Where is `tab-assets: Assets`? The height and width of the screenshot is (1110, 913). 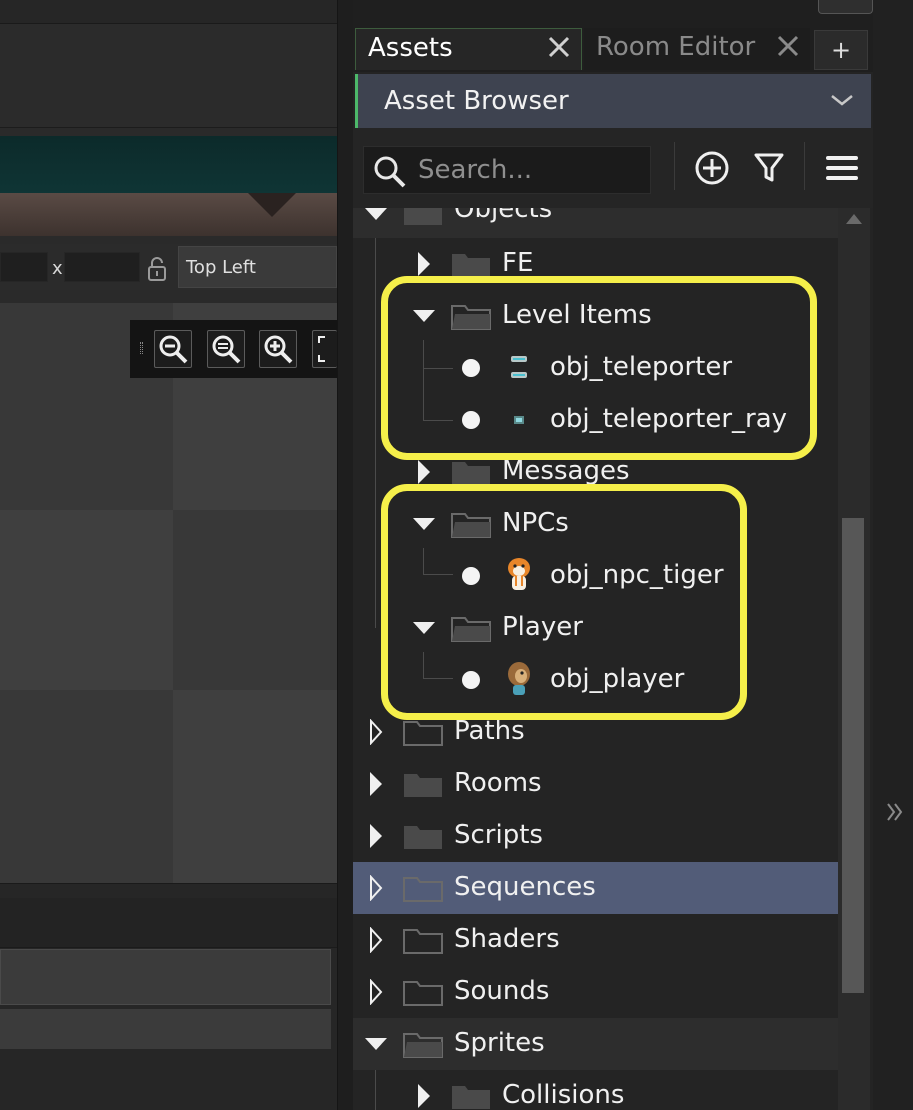 tab-assets: Assets is located at coordinates (468, 49).